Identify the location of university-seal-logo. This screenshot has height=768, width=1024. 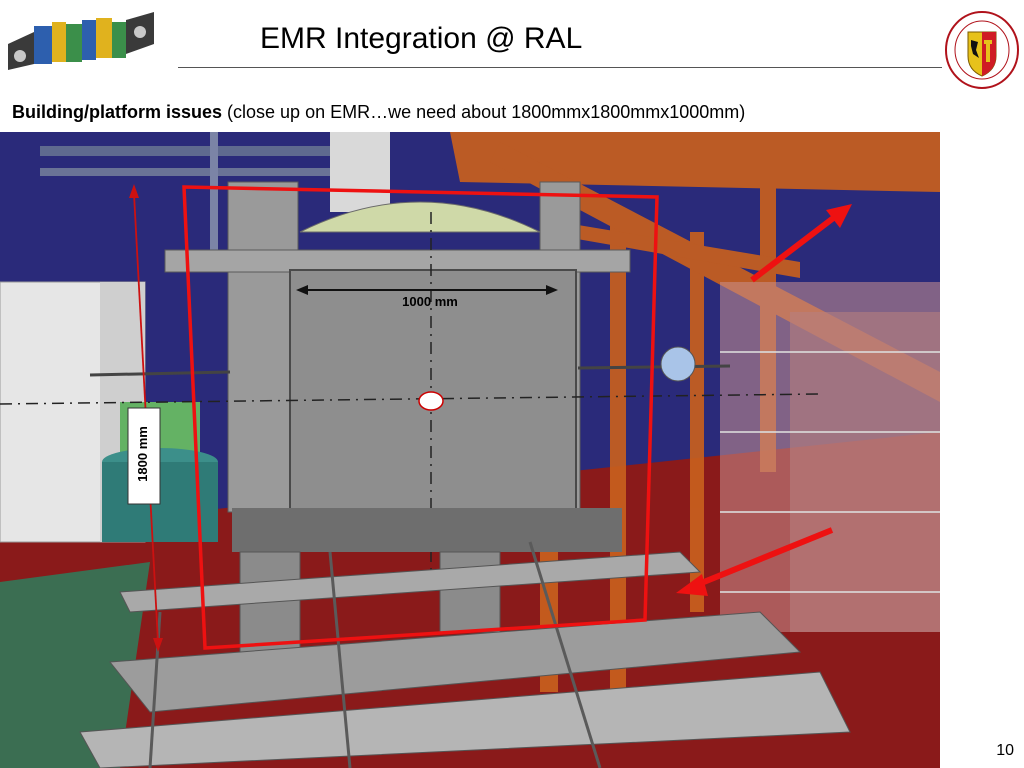
(982, 50).